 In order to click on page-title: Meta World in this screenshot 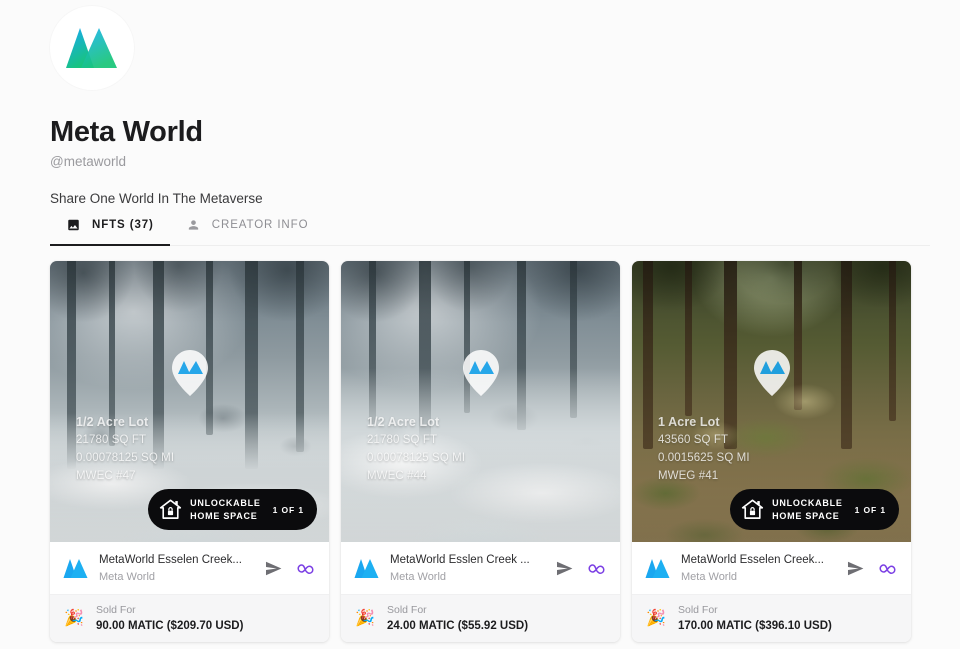, I will do `click(126, 132)`.